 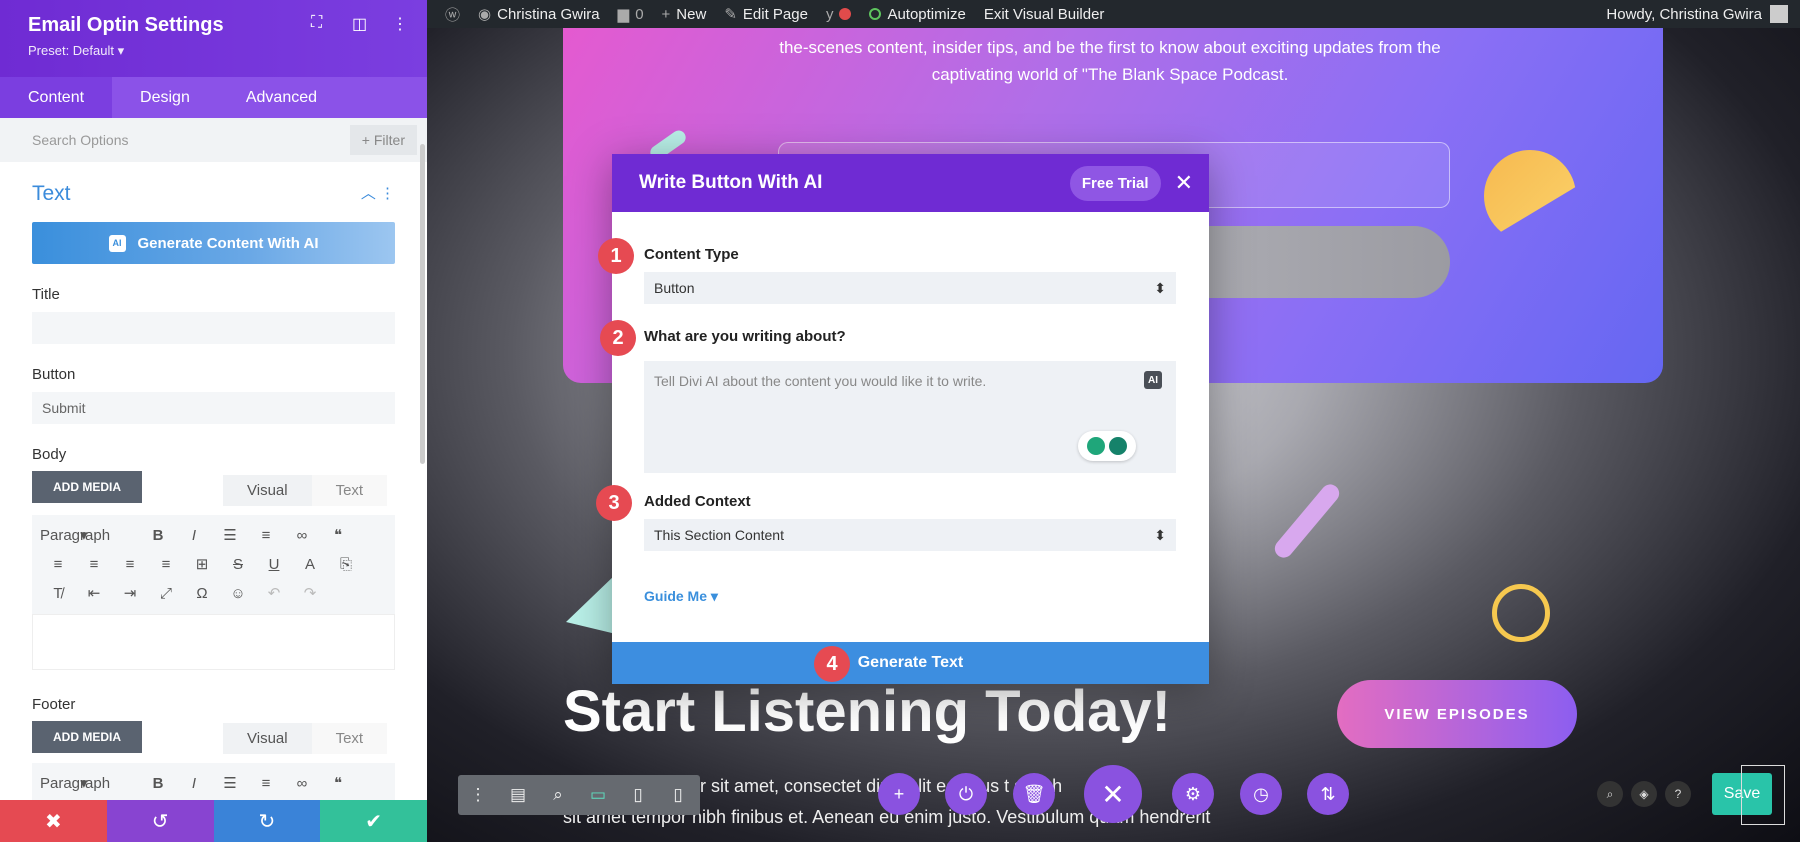 I want to click on settings-gear-icon: ⚙, so click(x=1193, y=794).